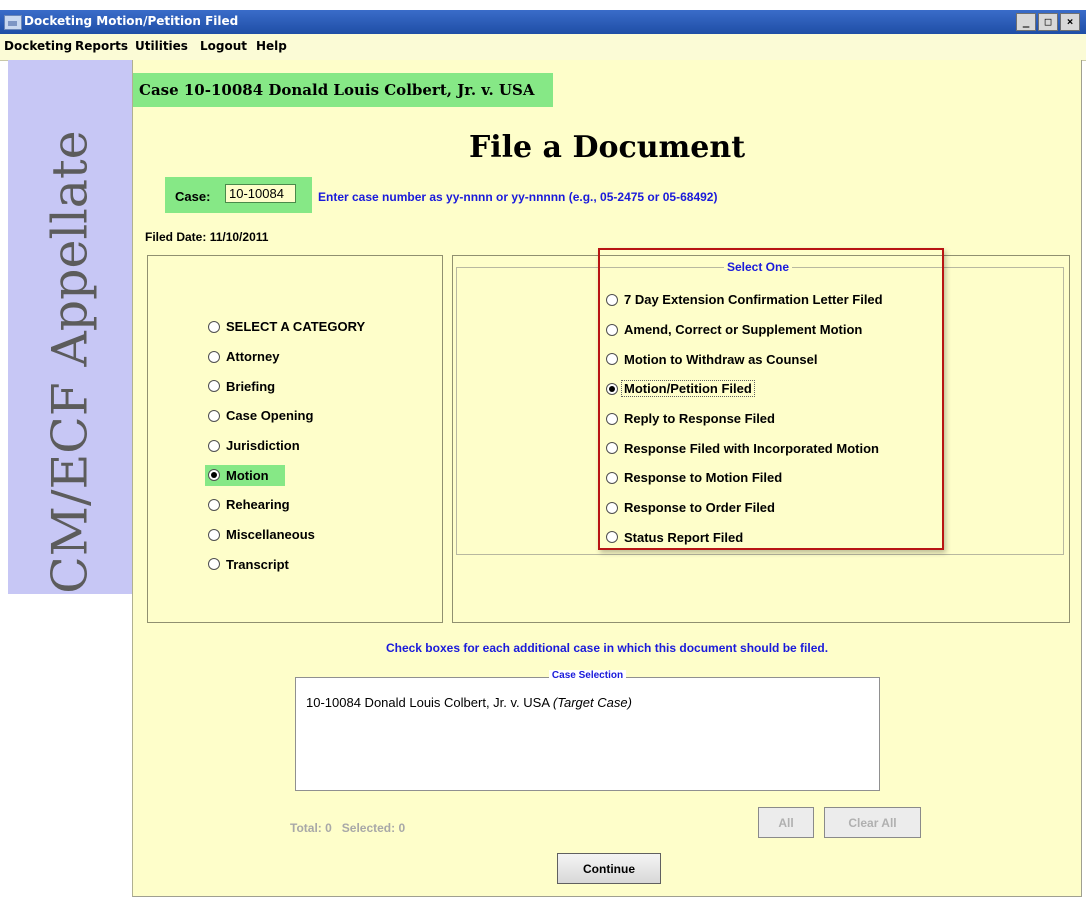 The image size is (1086, 900). I want to click on continue-button: Continue, so click(609, 868).